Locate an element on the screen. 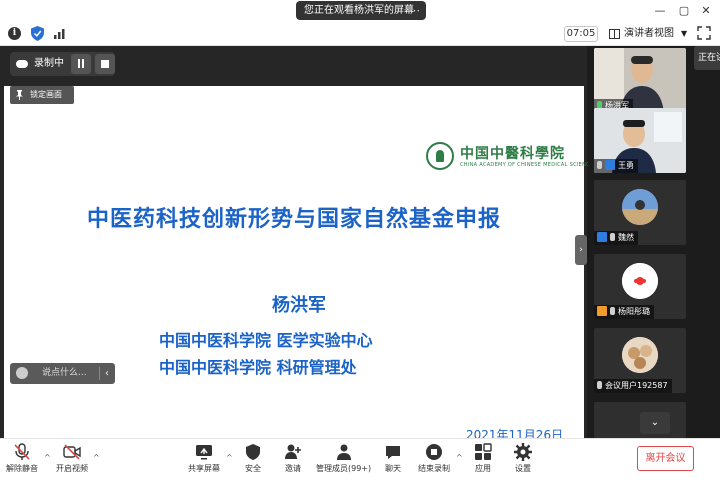 This screenshot has width=720, height=480. participant-panel: 杨洪军 王勇 魏然 杨阳彤璐 会议用户192587 is located at coordinates (654, 242).